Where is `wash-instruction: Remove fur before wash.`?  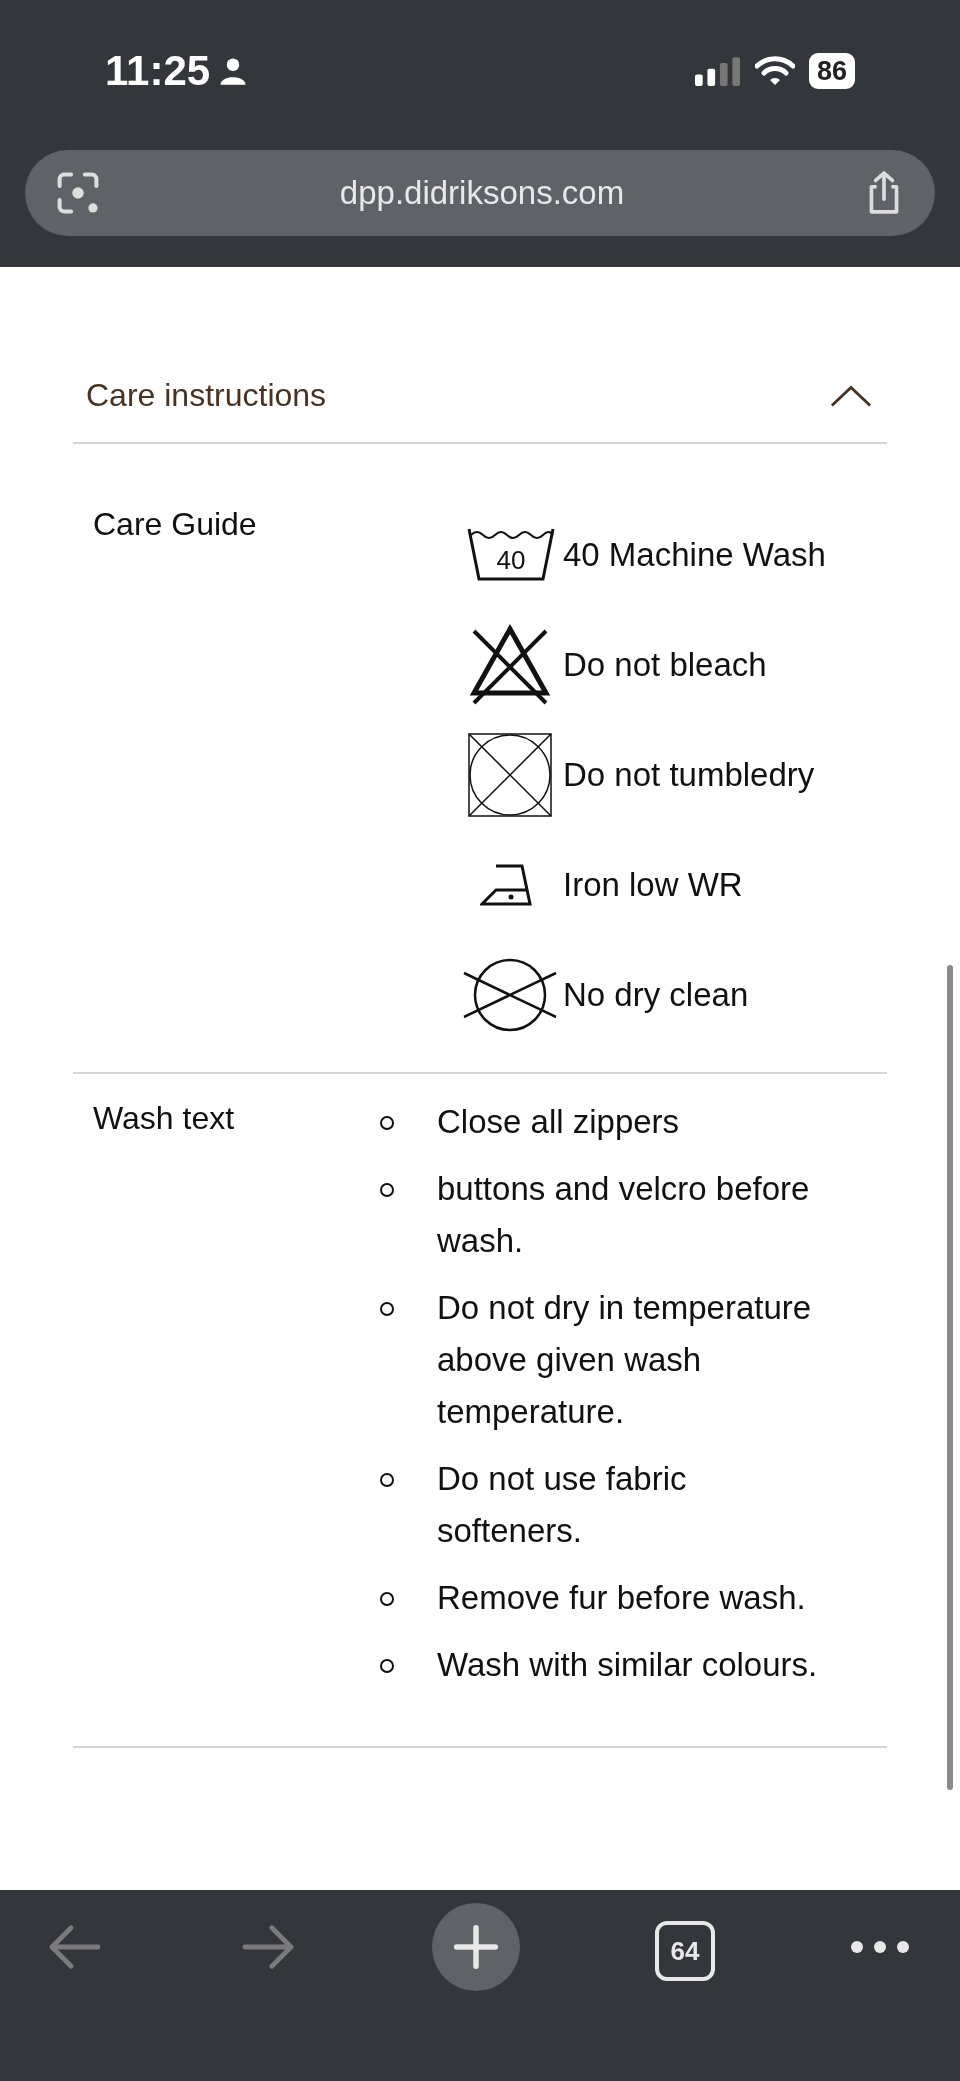
wash-instruction: Remove fur before wash. is located at coordinates (622, 1598).